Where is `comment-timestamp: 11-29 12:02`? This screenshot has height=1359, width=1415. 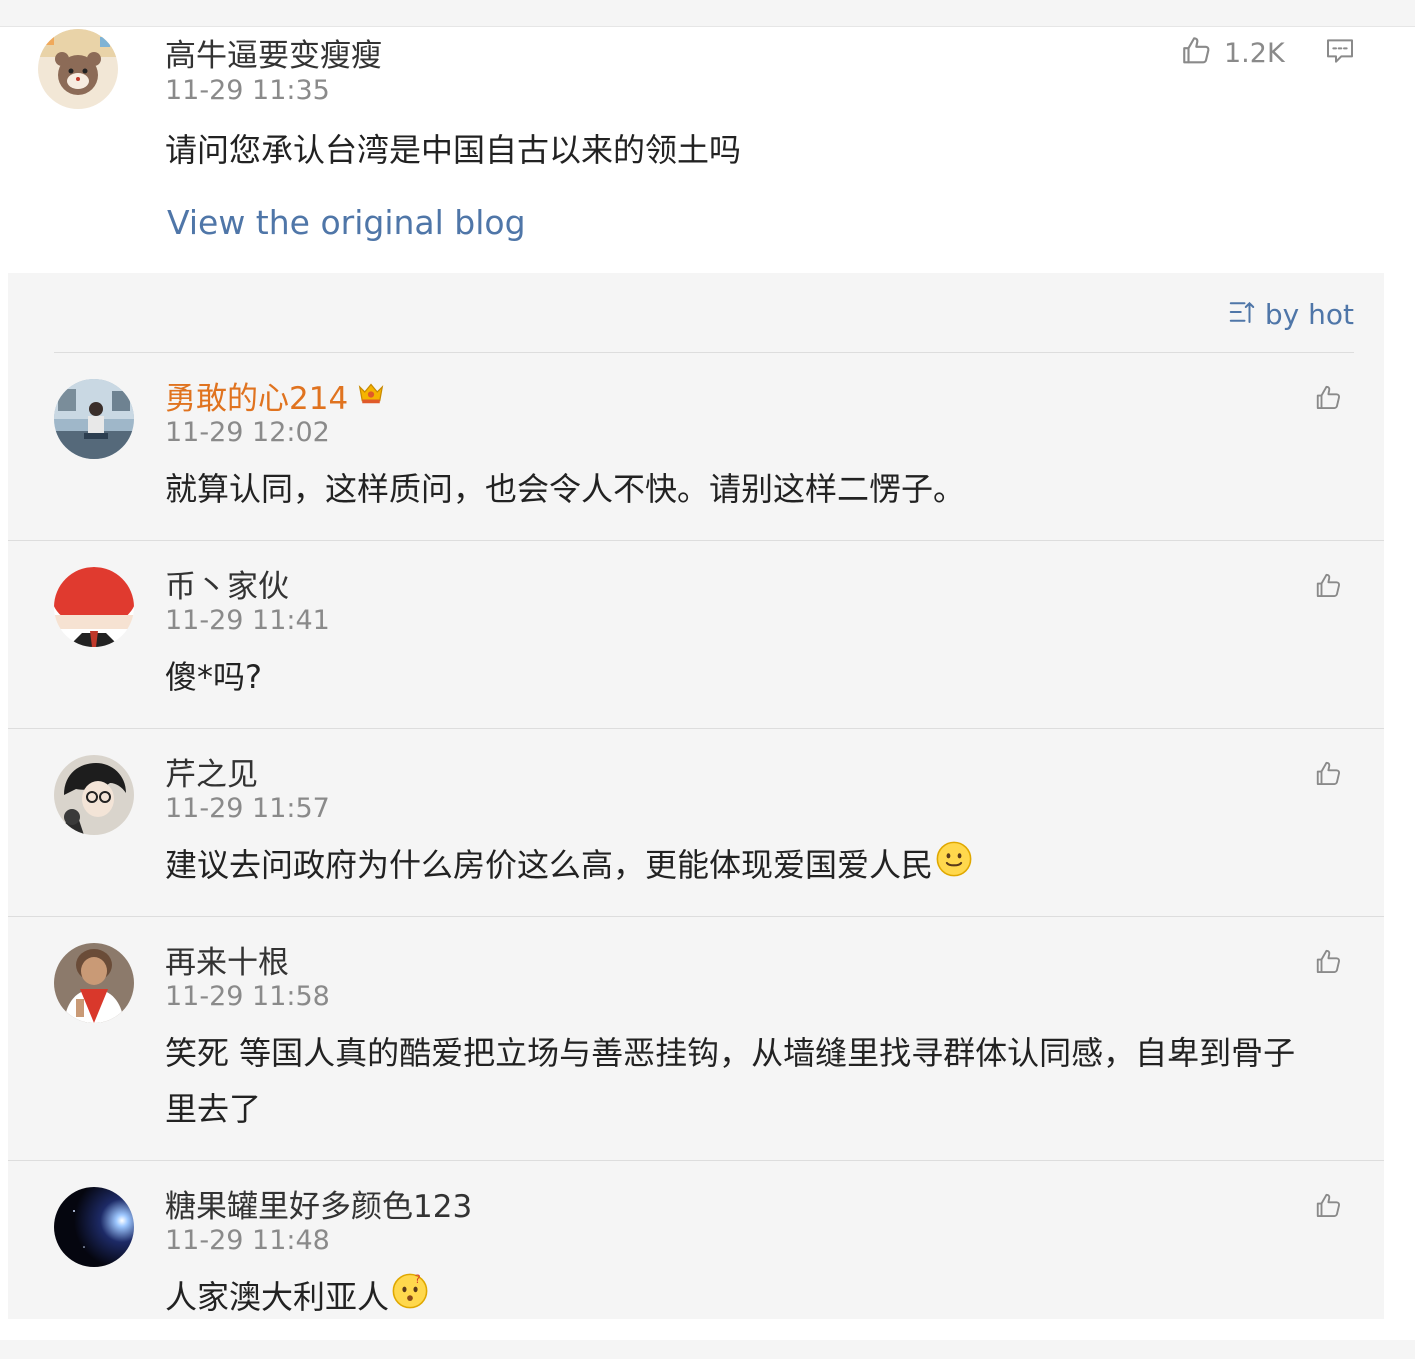 comment-timestamp: 11-29 12:02 is located at coordinates (247, 432).